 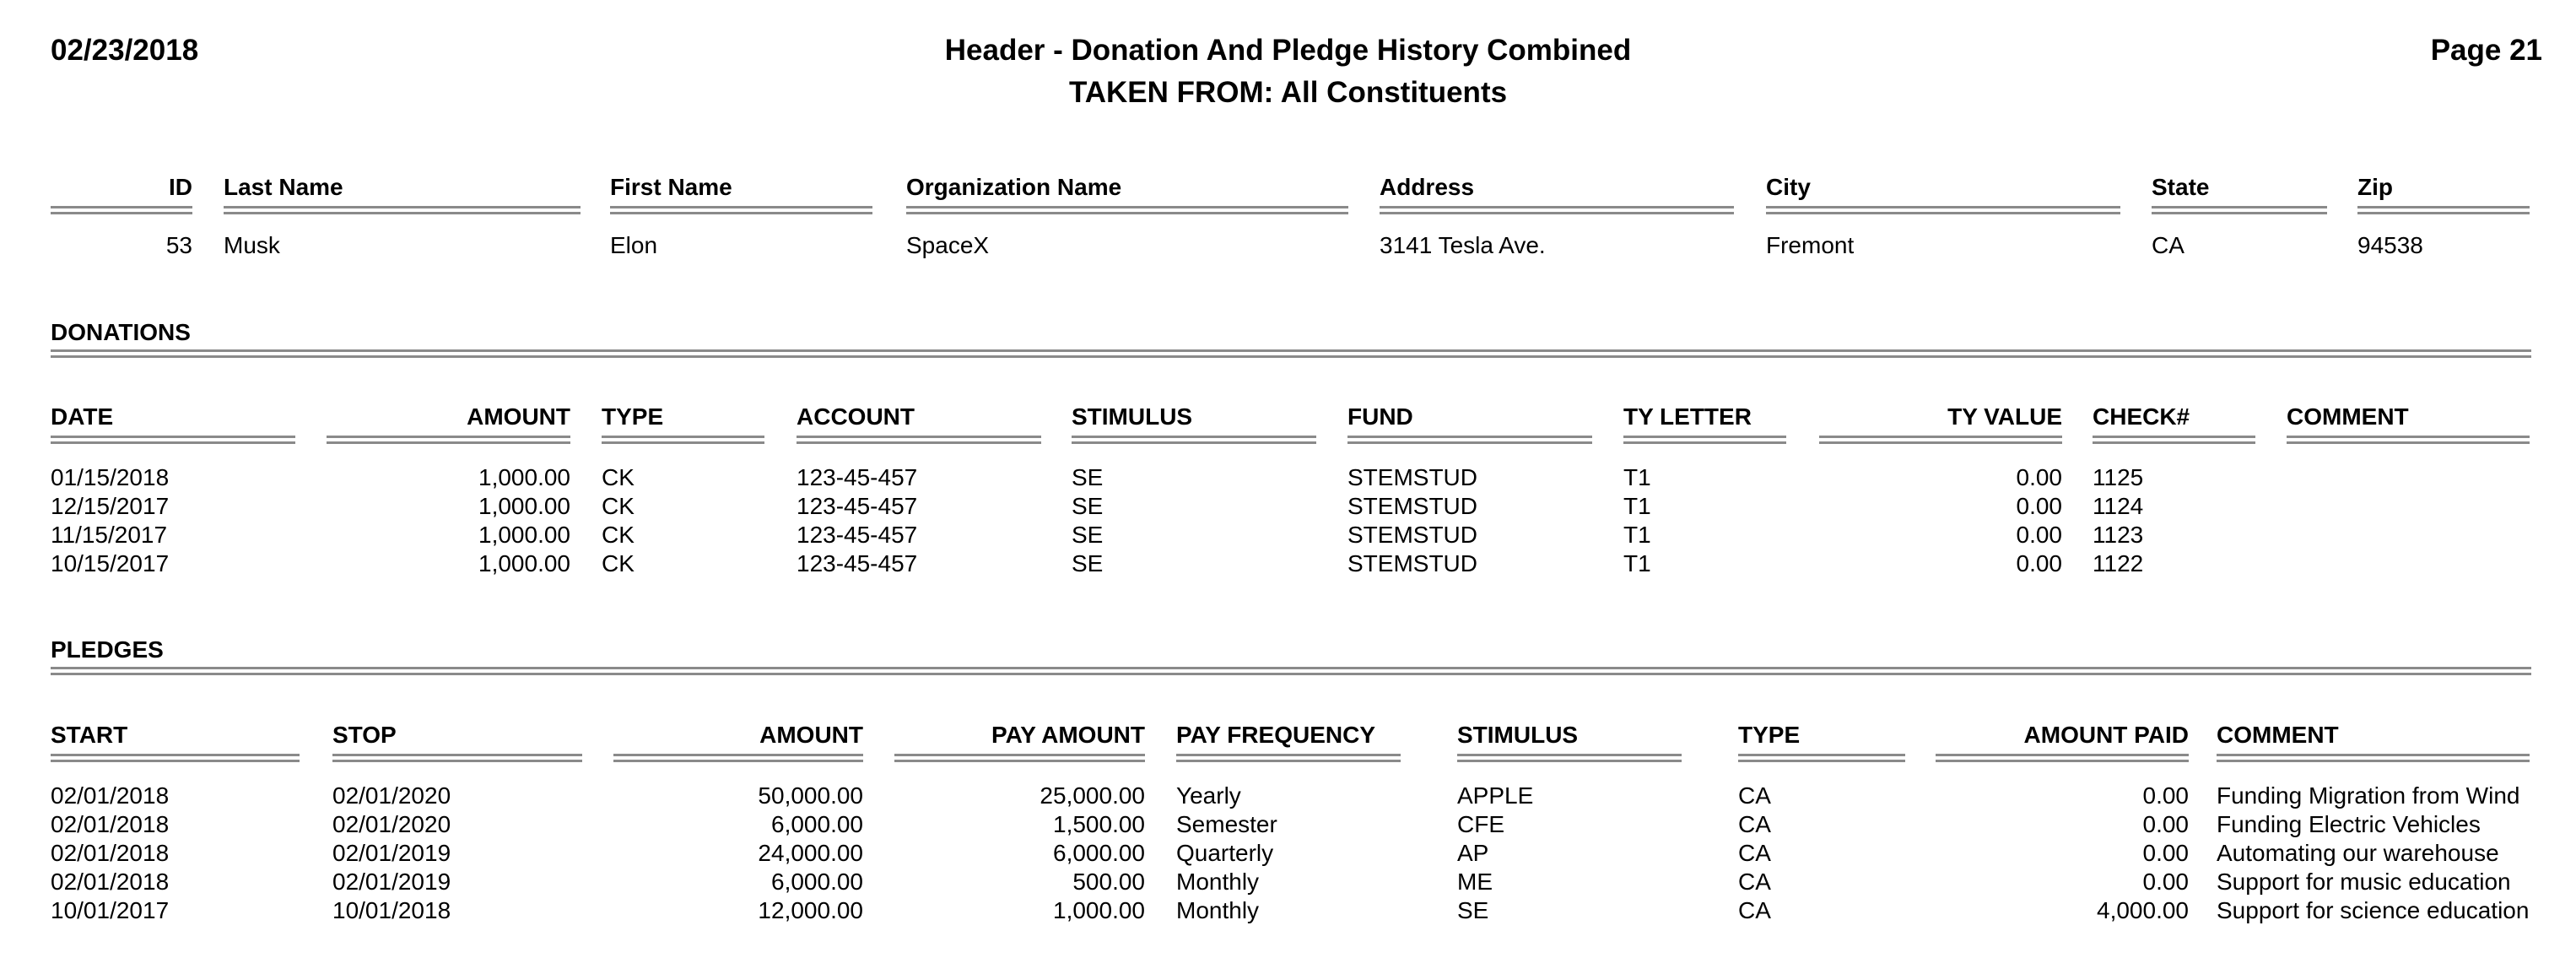 I want to click on table-cell: Support for science education, so click(x=2373, y=910).